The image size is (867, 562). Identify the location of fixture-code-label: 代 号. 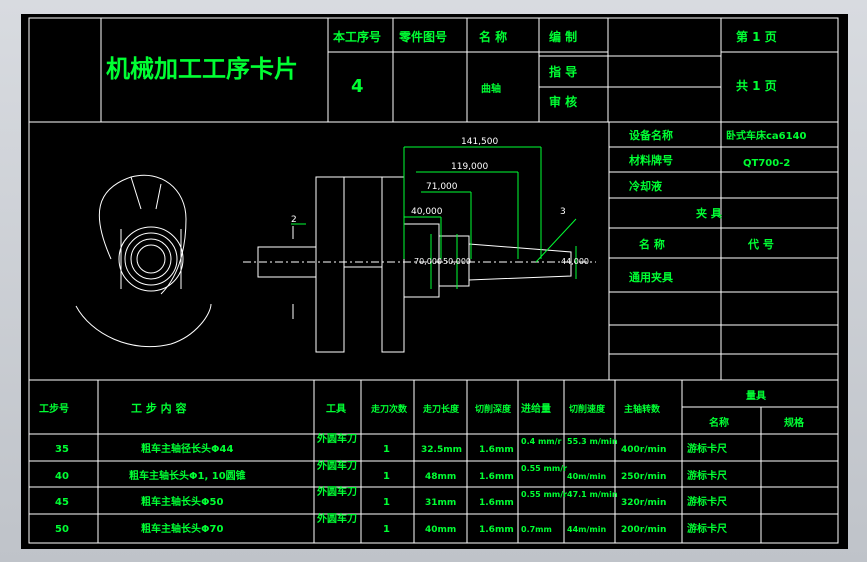
(760, 244).